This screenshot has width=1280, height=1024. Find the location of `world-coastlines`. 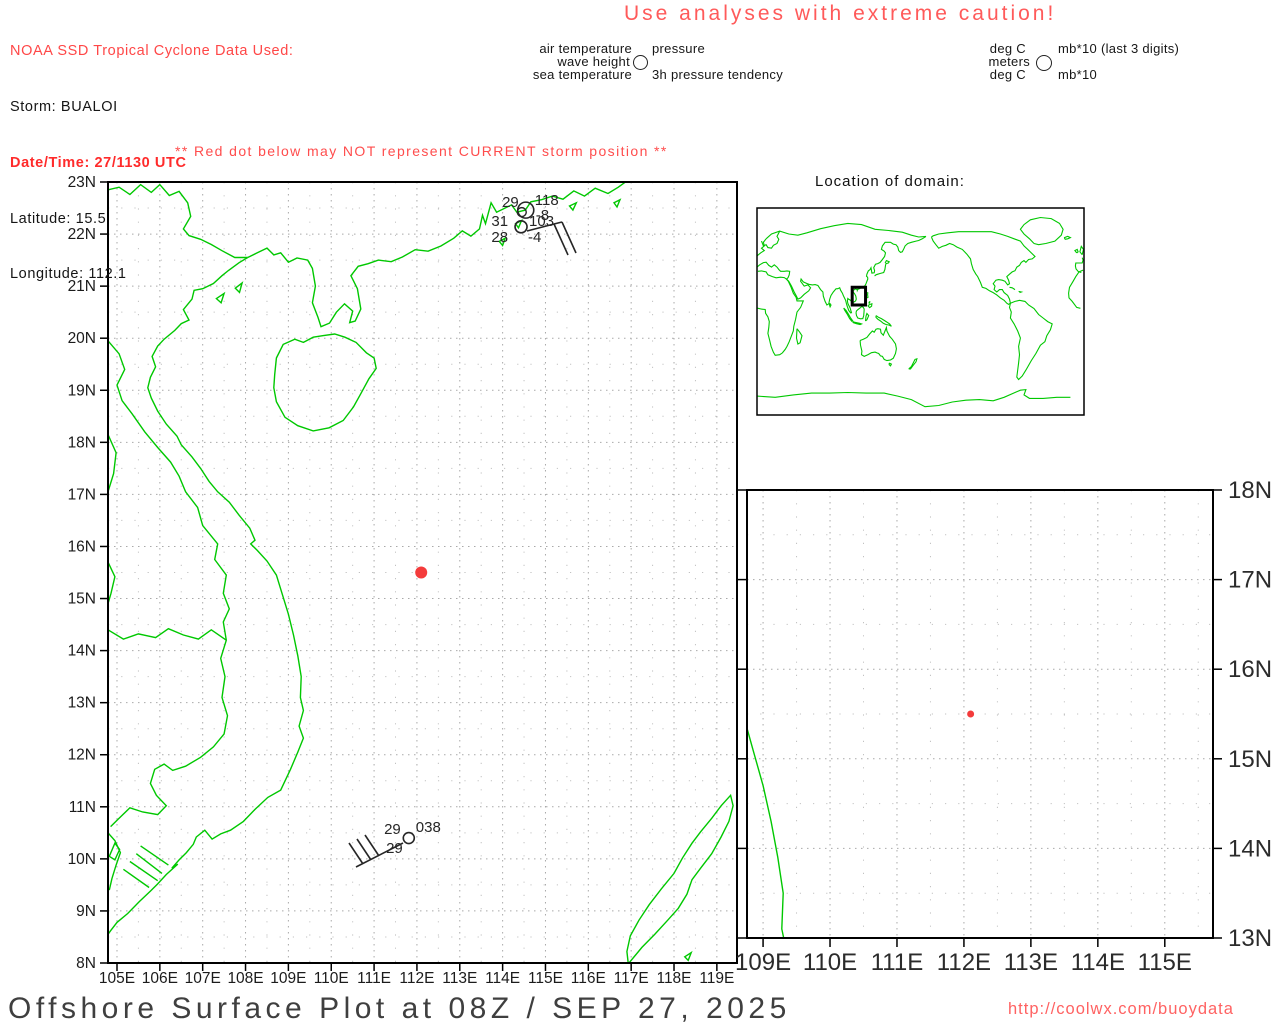

world-coastlines is located at coordinates (920, 312).